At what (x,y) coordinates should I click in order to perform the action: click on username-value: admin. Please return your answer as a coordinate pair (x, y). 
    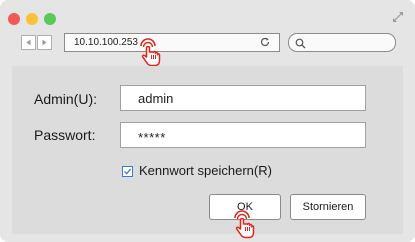
    Looking at the image, I should click on (156, 98).